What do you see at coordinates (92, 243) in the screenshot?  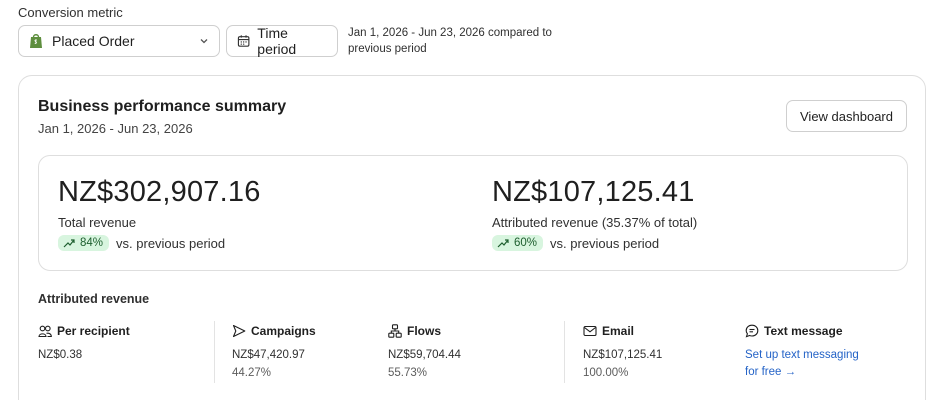 I see `change-percent: 84%` at bounding box center [92, 243].